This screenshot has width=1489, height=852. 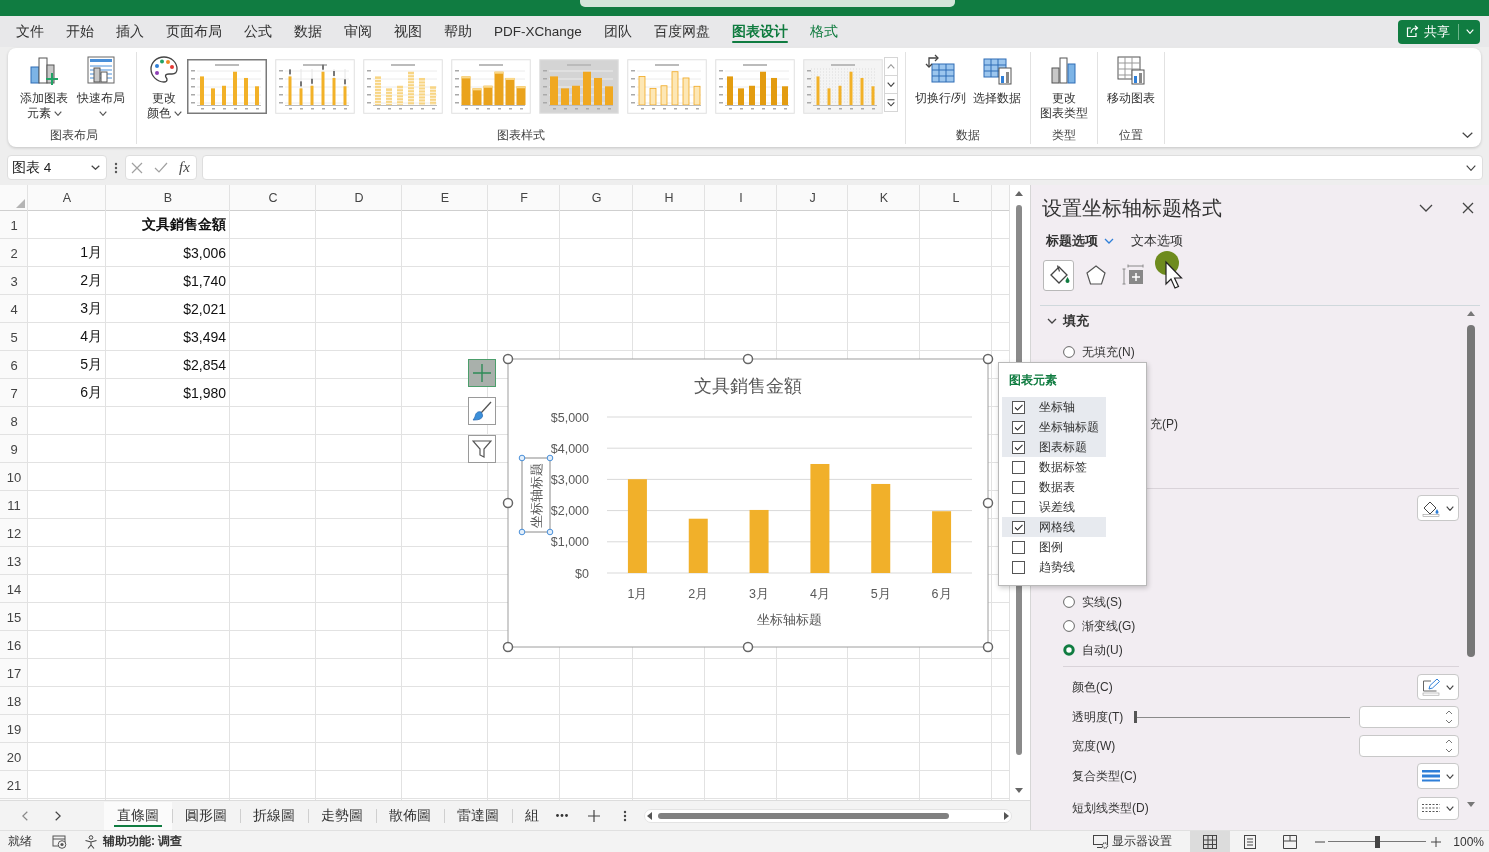 I want to click on fill-color-button, so click(x=1438, y=508).